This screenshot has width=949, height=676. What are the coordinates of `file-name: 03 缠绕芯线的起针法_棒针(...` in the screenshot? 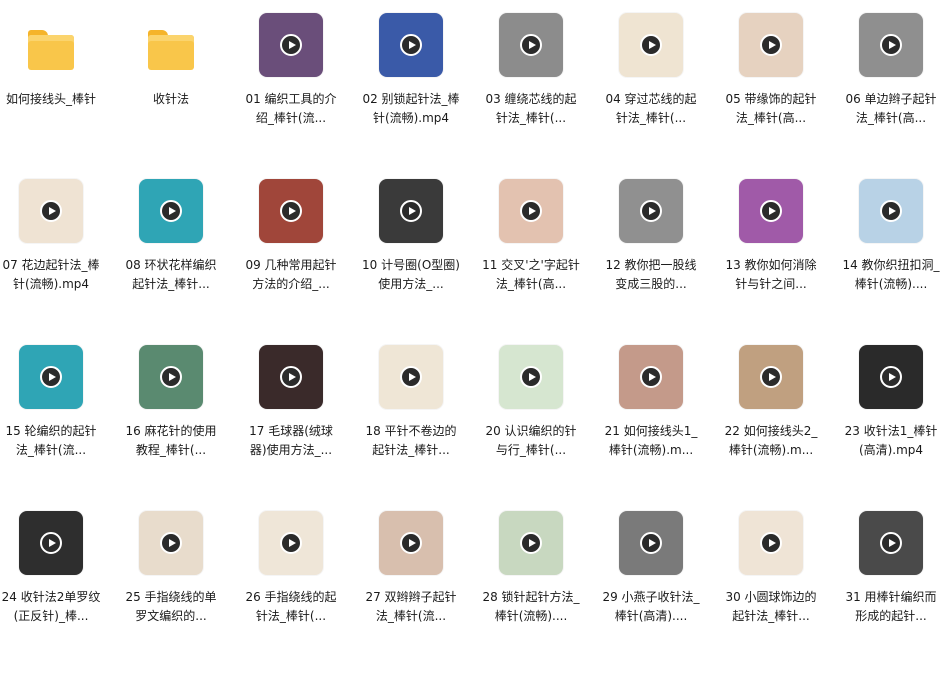 It's located at (531, 108).